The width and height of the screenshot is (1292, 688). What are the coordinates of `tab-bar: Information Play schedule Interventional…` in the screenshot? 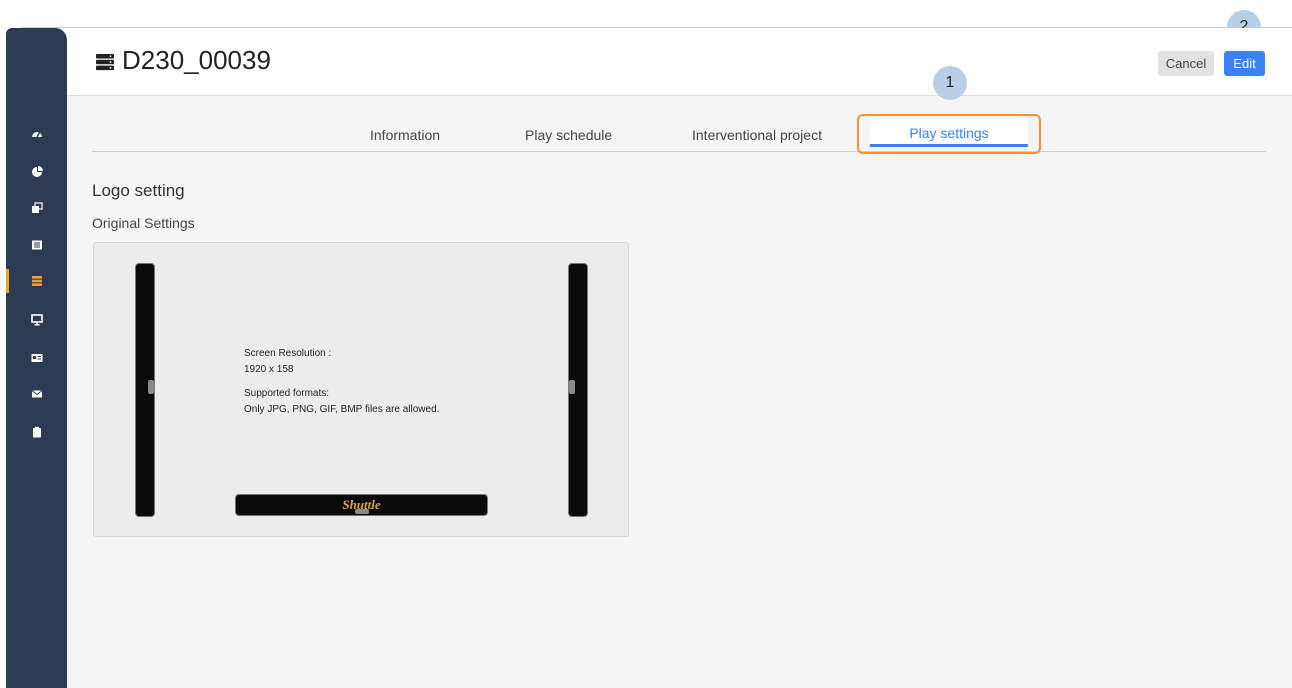 It's located at (679, 135).